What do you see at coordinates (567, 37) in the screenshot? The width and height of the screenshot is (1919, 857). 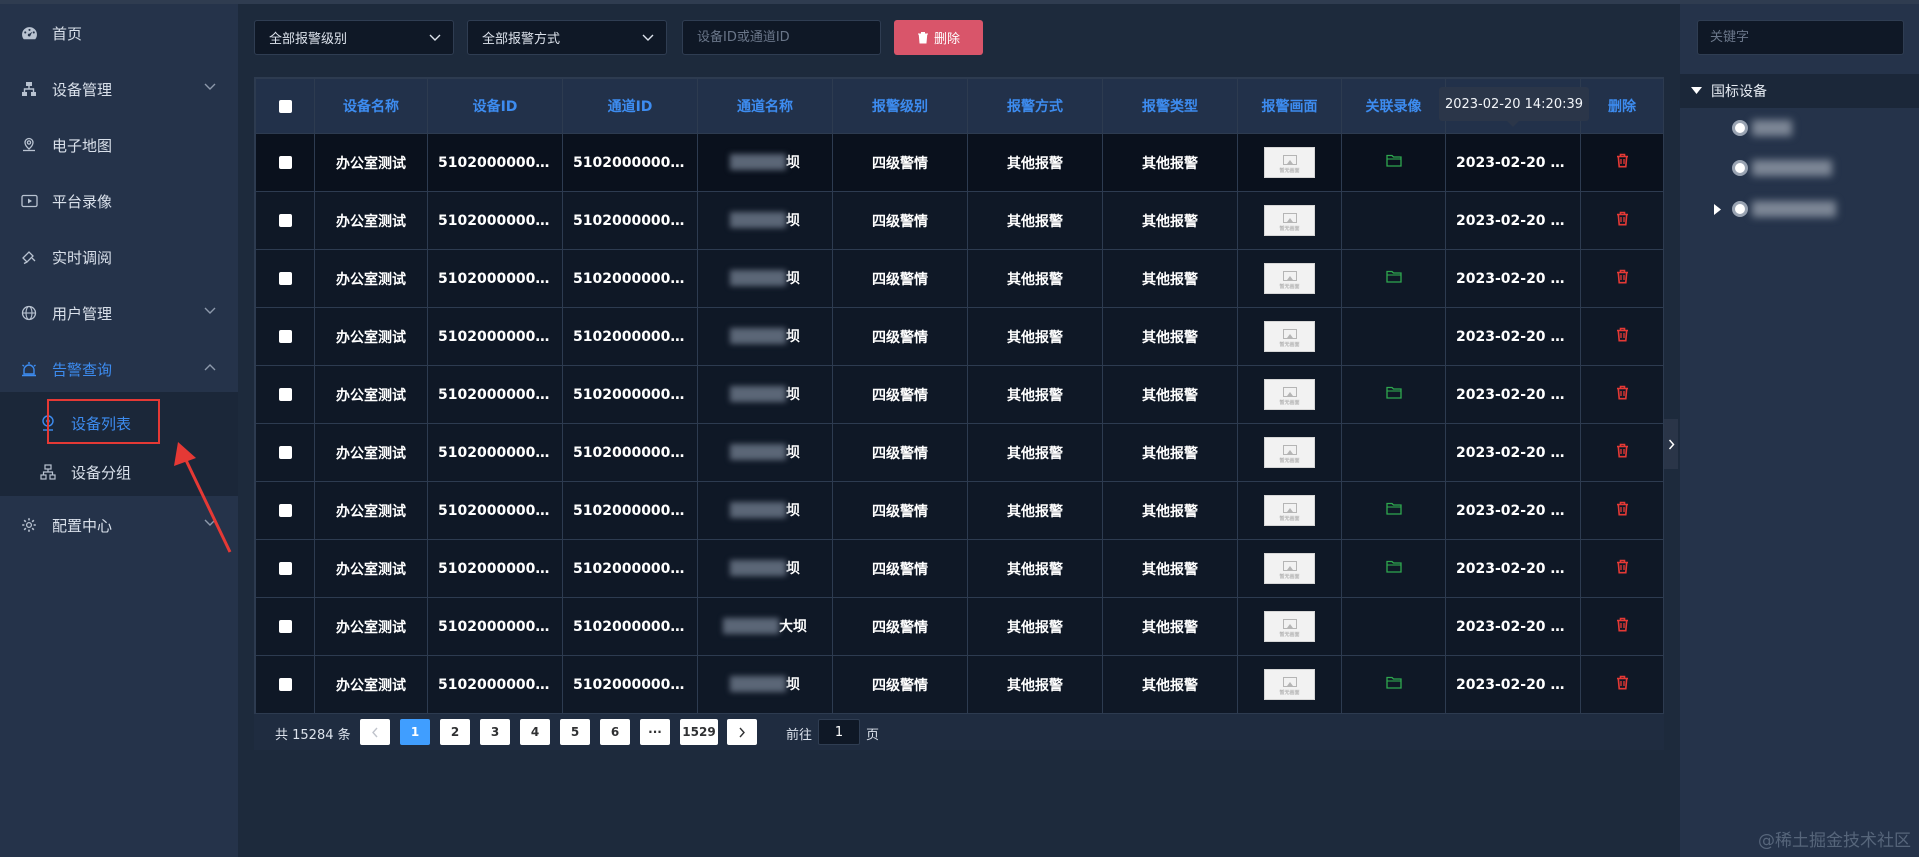 I see `alarm-method-select: 全部报警方式` at bounding box center [567, 37].